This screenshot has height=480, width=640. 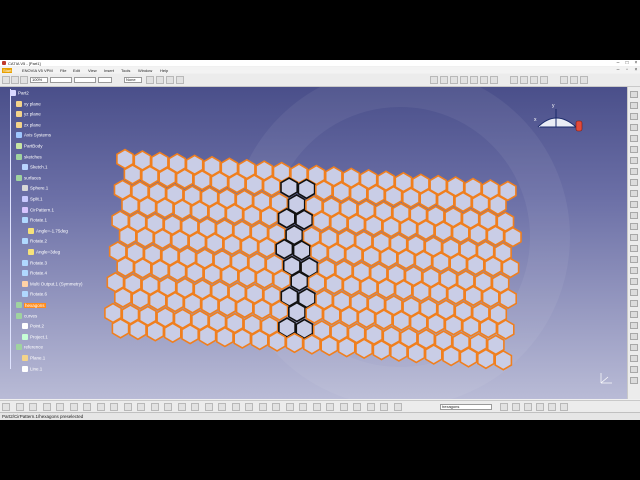 I want to click on paste-icon, so click(x=33, y=407).